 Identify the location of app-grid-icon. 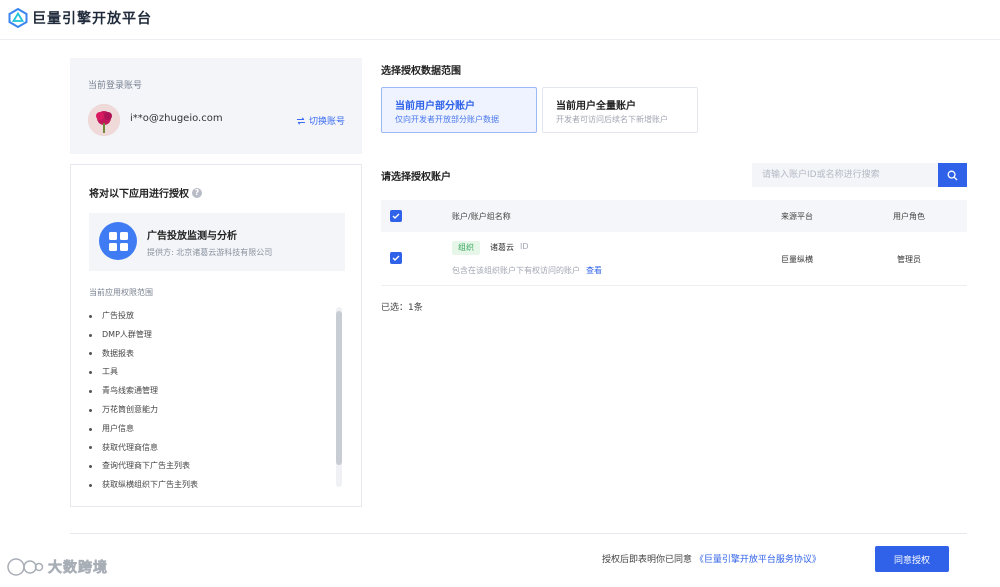
(118, 241).